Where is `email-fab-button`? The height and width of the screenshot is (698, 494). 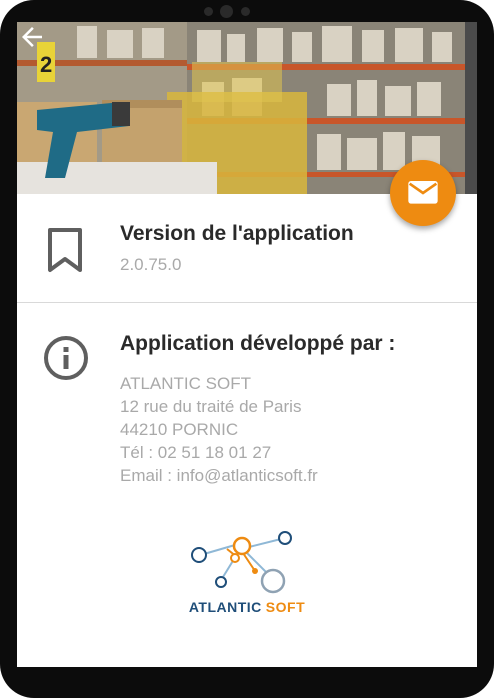 email-fab-button is located at coordinates (423, 193).